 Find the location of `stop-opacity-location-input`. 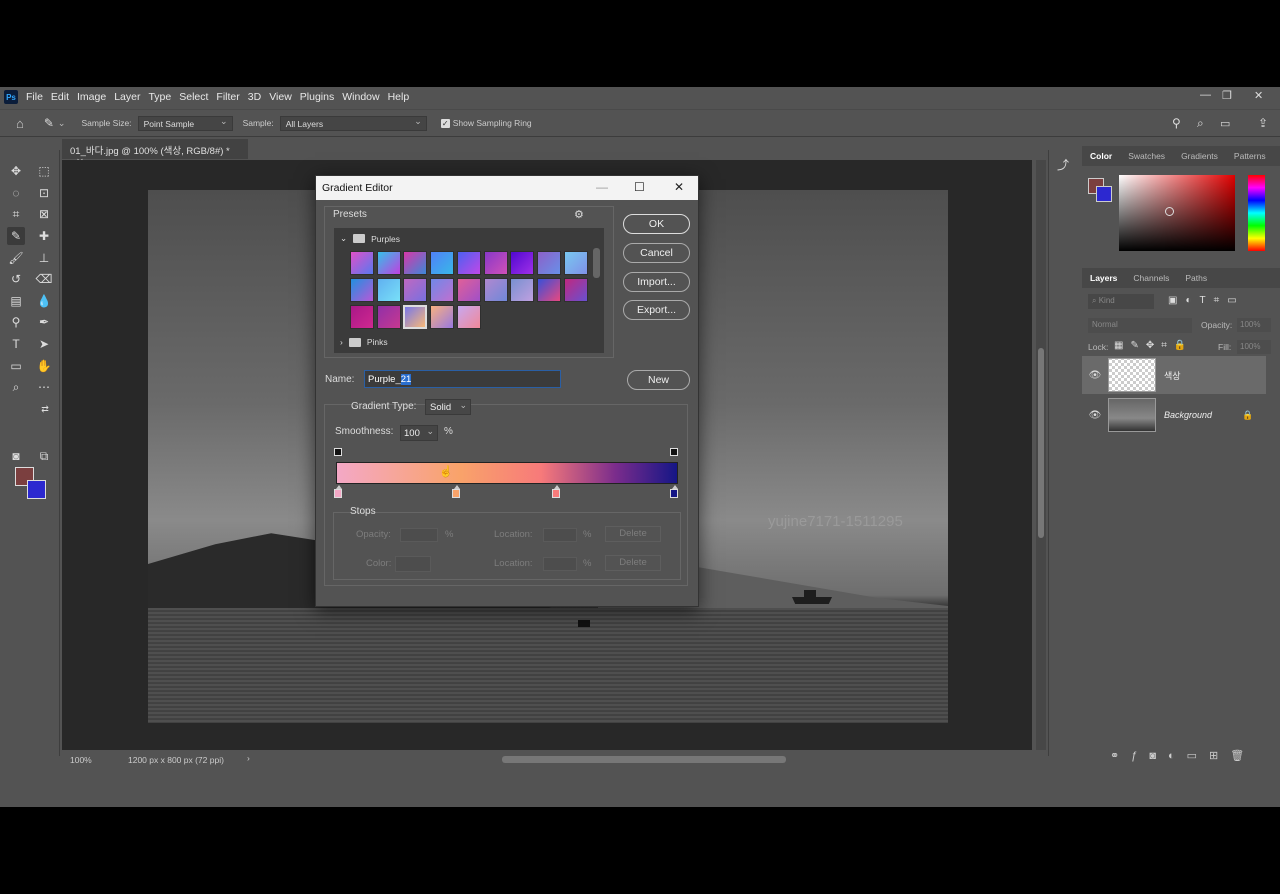

stop-opacity-location-input is located at coordinates (560, 535).